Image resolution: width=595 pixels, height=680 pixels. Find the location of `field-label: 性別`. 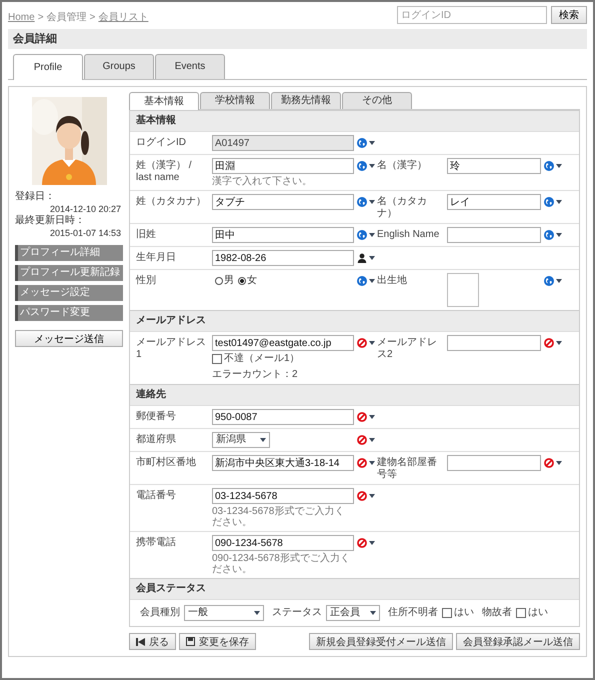

field-label: 性別 is located at coordinates (146, 280).